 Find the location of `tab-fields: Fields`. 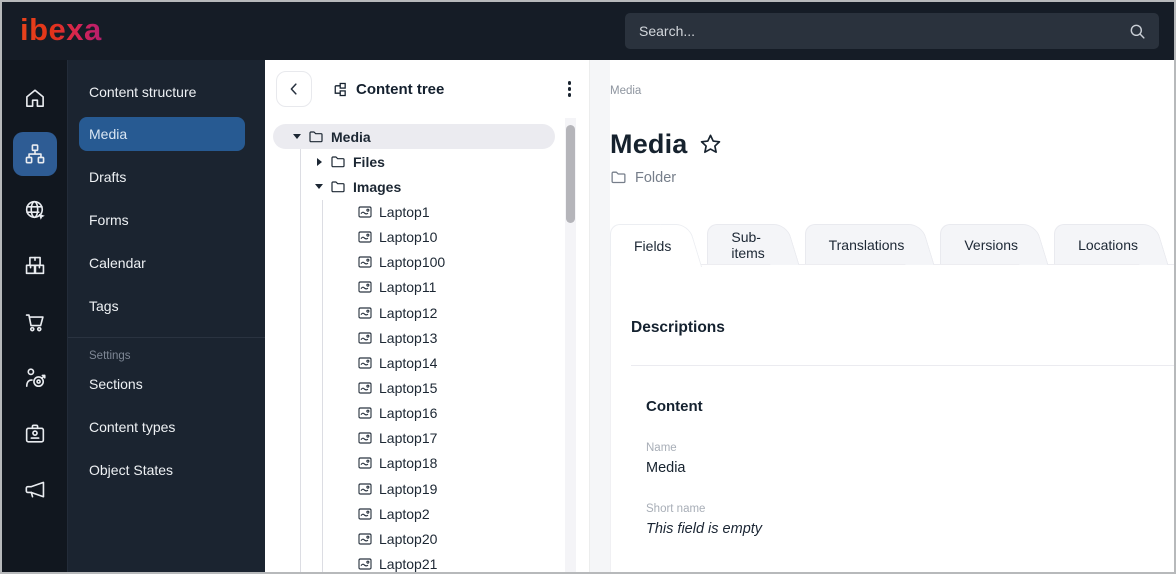

tab-fields: Fields is located at coordinates (643, 245).